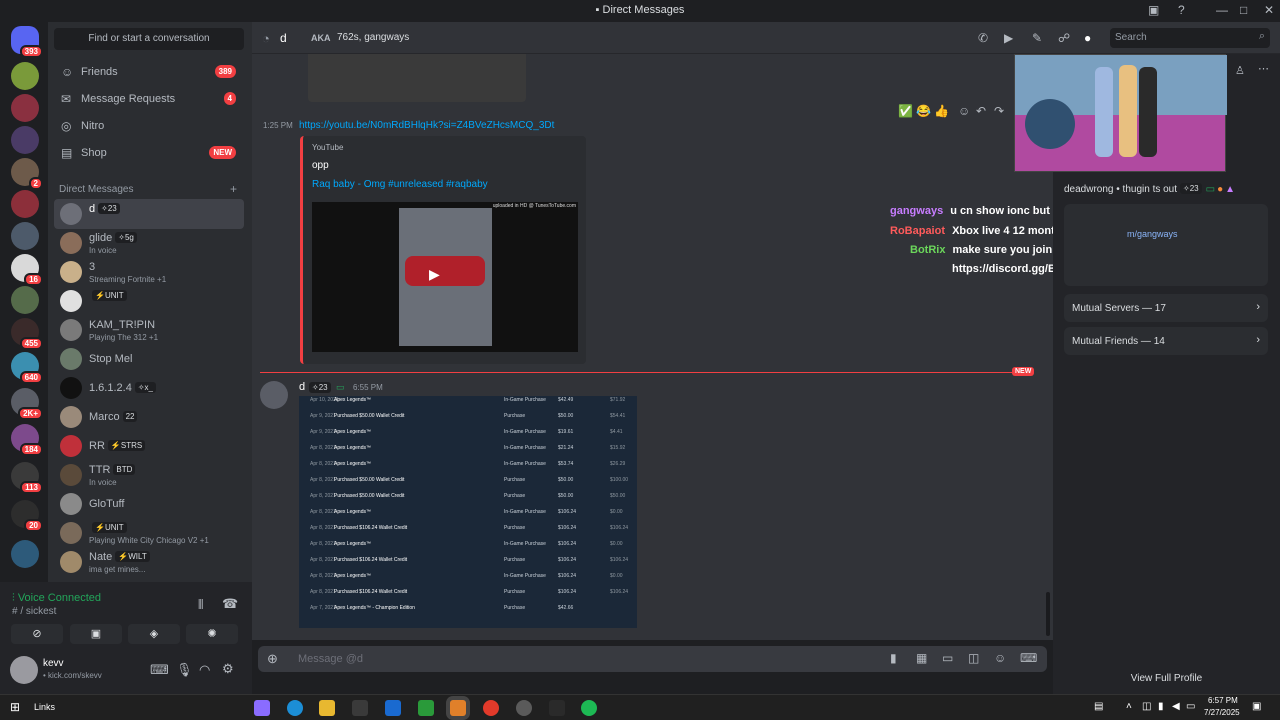 The height and width of the screenshot is (720, 1280). I want to click on dm-item: KAM_TR!PIN Playing The 312 +1, so click(149, 330).